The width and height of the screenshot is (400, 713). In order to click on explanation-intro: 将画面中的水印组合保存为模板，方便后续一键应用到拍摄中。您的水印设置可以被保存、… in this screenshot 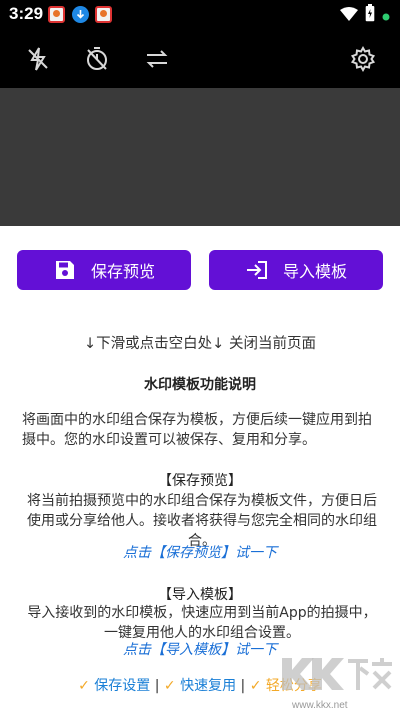, I will do `click(197, 430)`.